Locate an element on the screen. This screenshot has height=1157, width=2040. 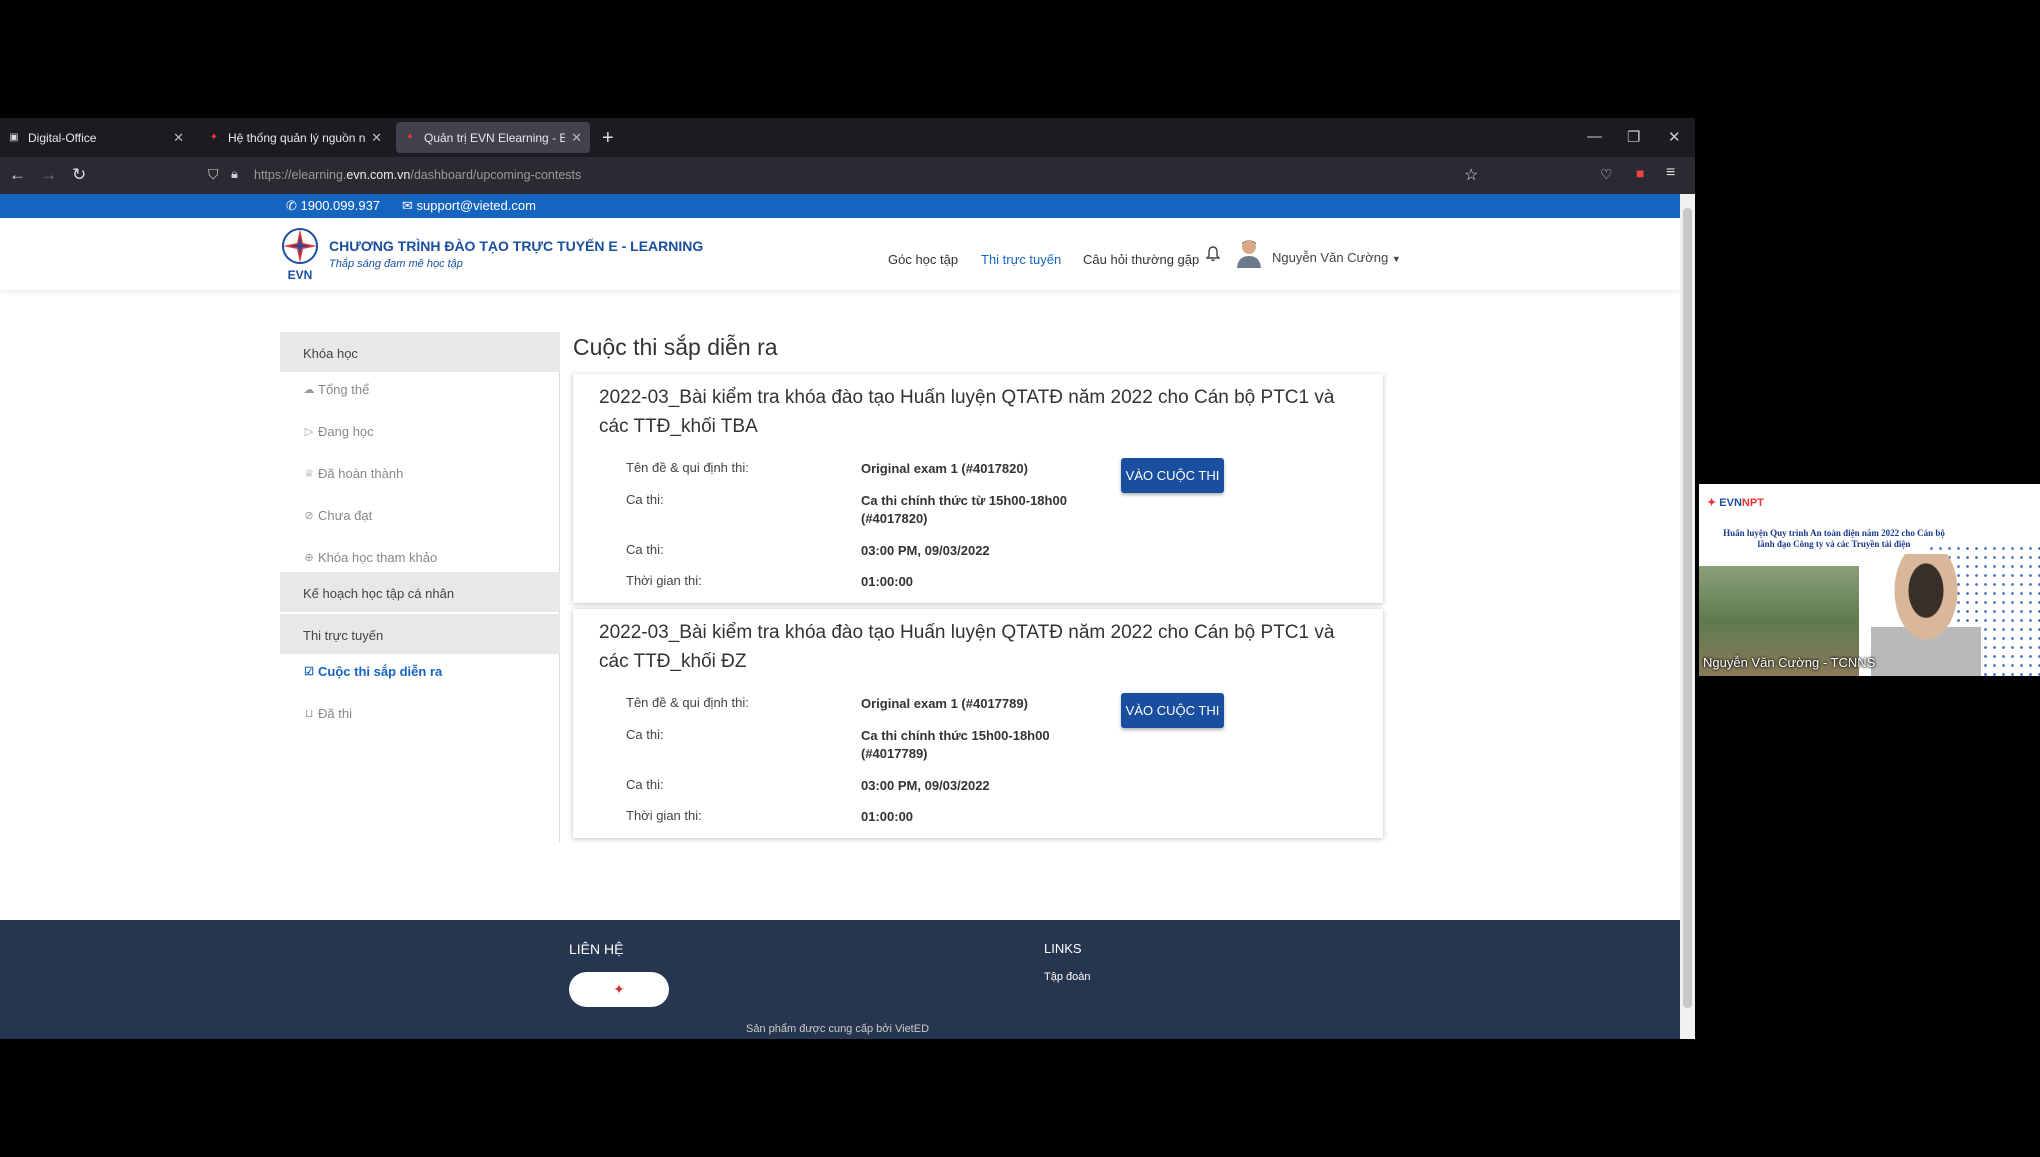
exam-label: Tên đề & qui định thi: is located at coordinates (687, 702).